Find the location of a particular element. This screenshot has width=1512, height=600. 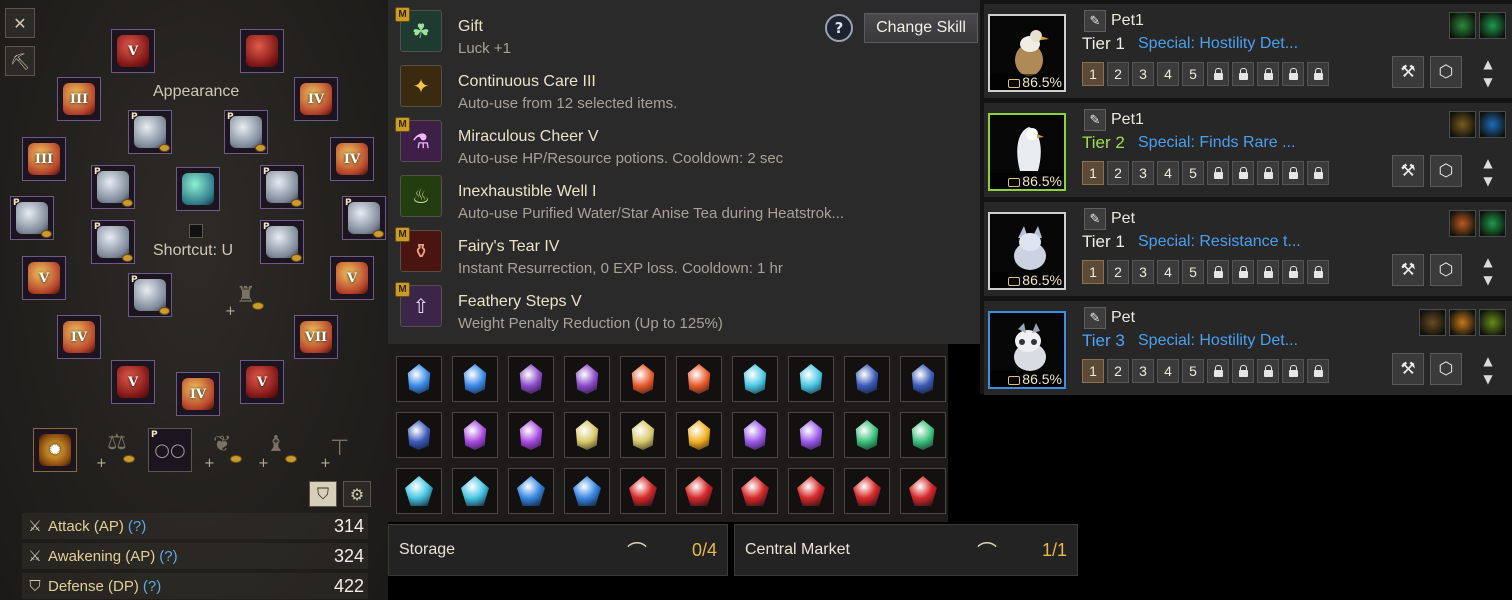

costume-weapon-slot: P is located at coordinates (282, 187).